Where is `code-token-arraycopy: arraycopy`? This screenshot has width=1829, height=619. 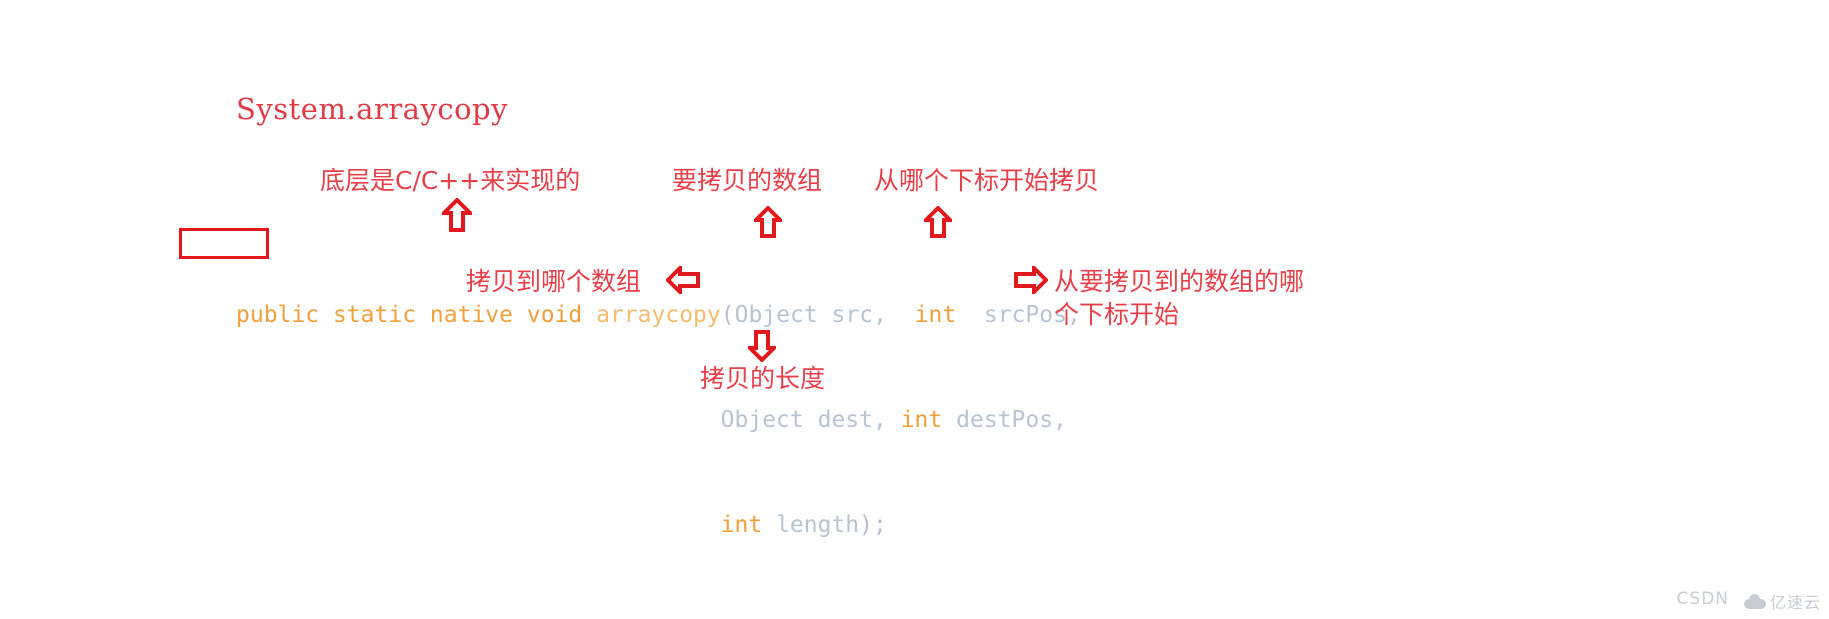
code-token-arraycopy: arraycopy is located at coordinates (658, 315).